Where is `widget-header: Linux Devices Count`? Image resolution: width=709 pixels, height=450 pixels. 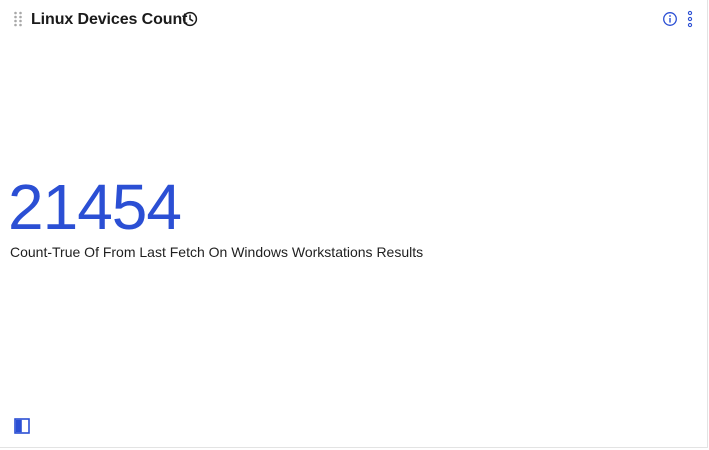
widget-header: Linux Devices Count is located at coordinates (353, 19).